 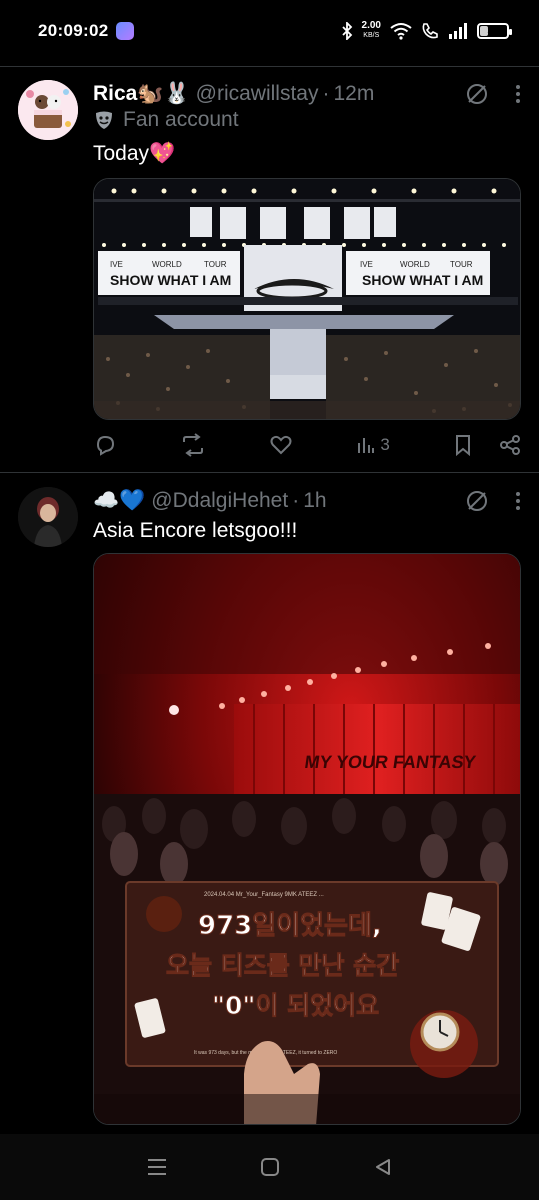 I want to click on signal-icon, so click(x=458, y=31).